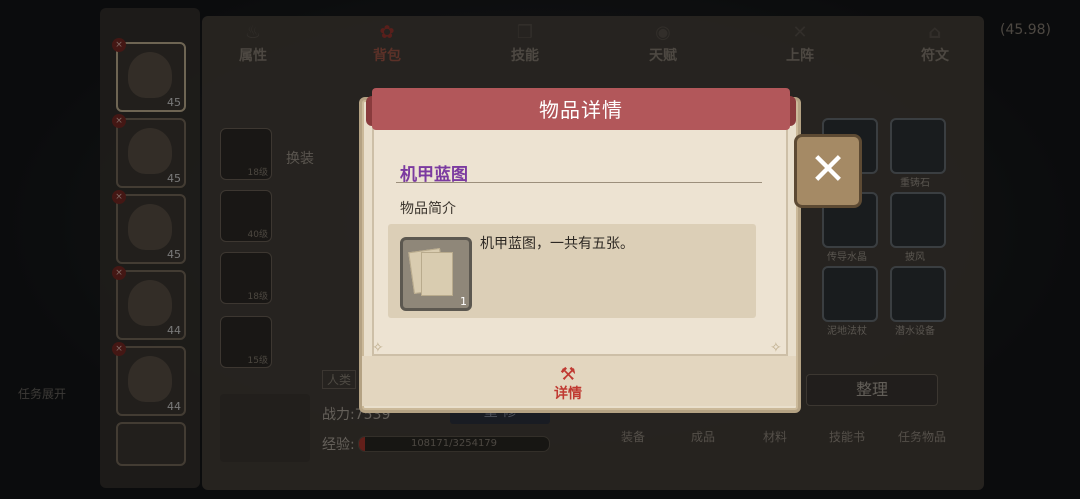  What do you see at coordinates (463, 301) in the screenshot?
I see `item-count: 1` at bounding box center [463, 301].